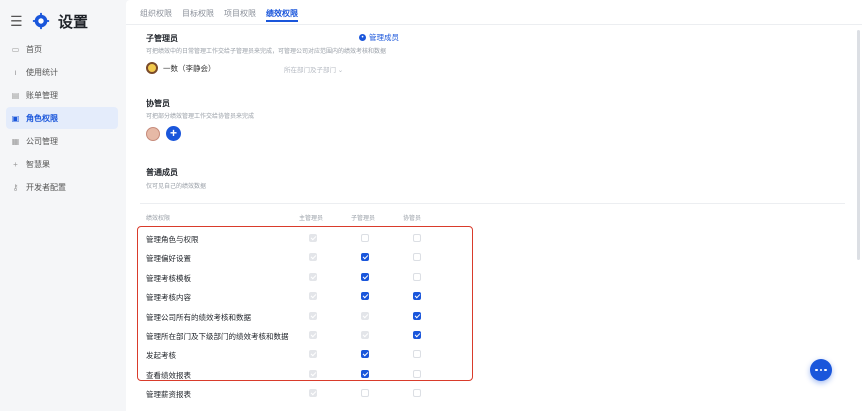 This screenshot has height=411, width=862. Describe the element at coordinates (311, 219) in the screenshot. I see `col-header-main-admin: 主管理员` at that location.